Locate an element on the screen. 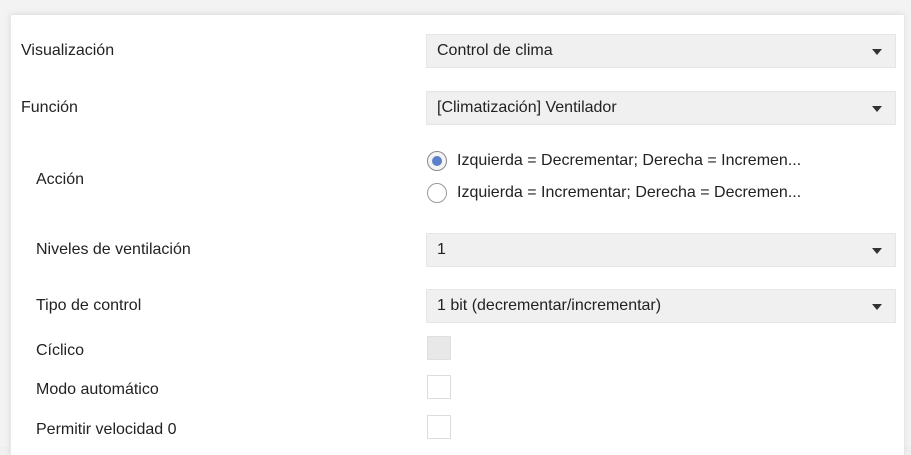  radio-unselected-icon is located at coordinates (437, 193).